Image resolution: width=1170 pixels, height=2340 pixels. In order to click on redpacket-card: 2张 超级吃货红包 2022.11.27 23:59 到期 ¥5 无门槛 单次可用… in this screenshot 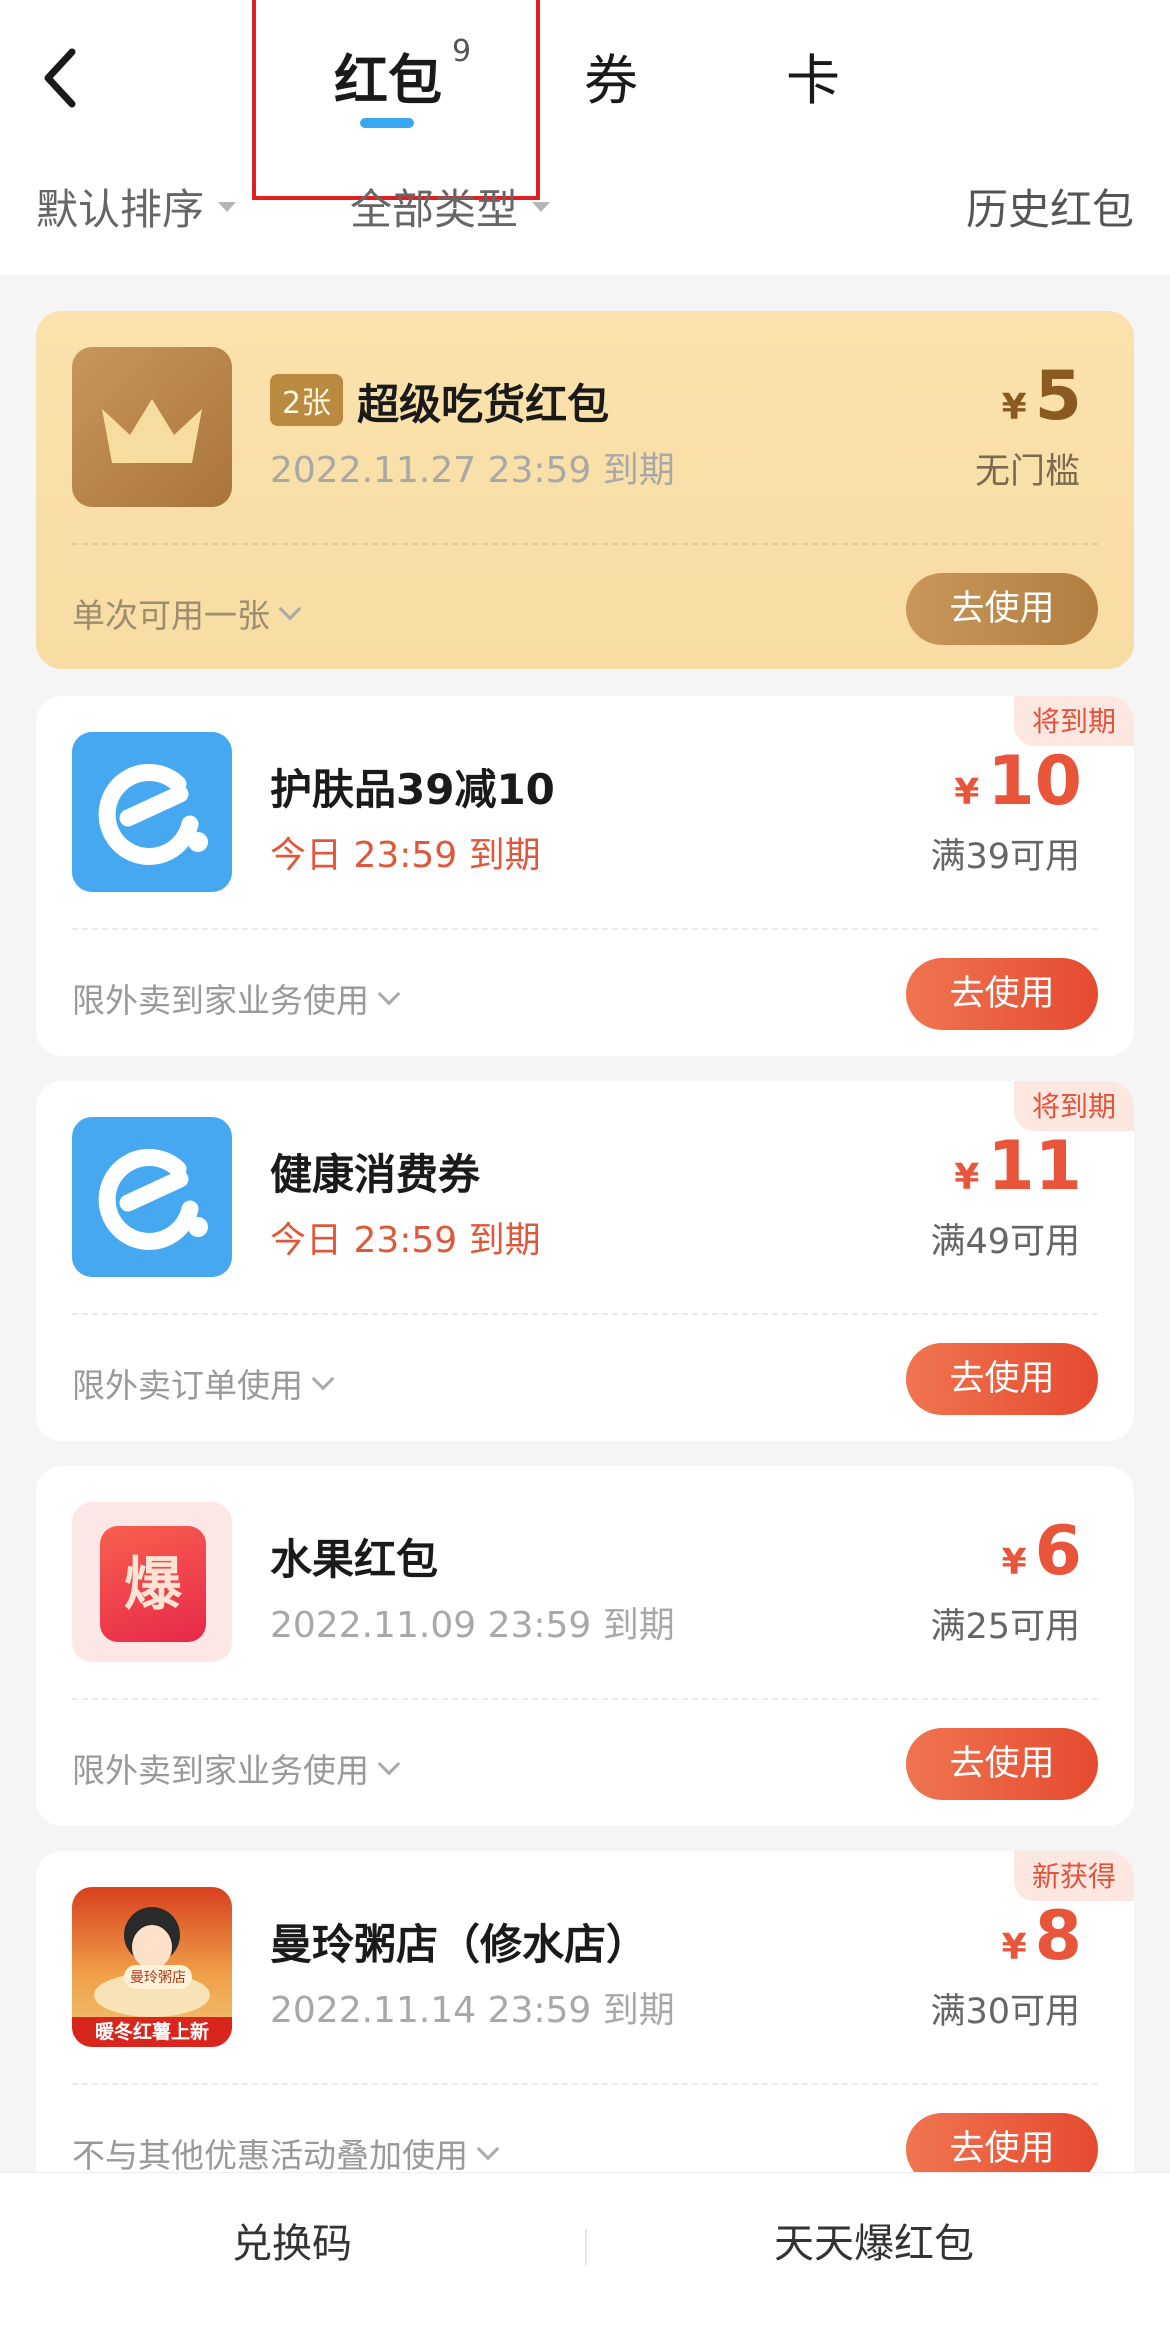, I will do `click(585, 490)`.